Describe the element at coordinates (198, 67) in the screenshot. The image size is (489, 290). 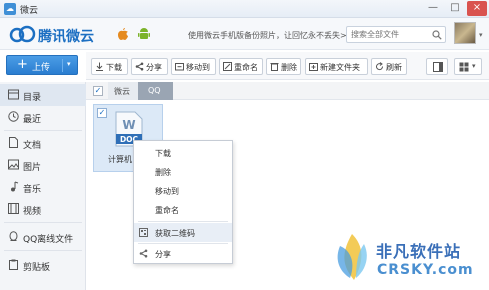
I see `move-to-label: 移动到` at that location.